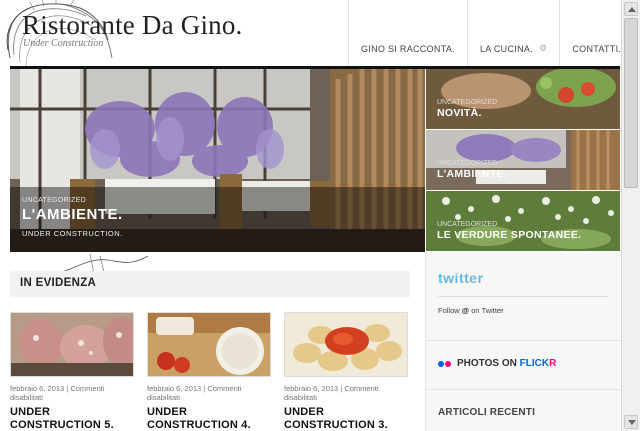 This screenshot has height=431, width=640. I want to click on slider-title: L'AMBIENTE., so click(72, 214).